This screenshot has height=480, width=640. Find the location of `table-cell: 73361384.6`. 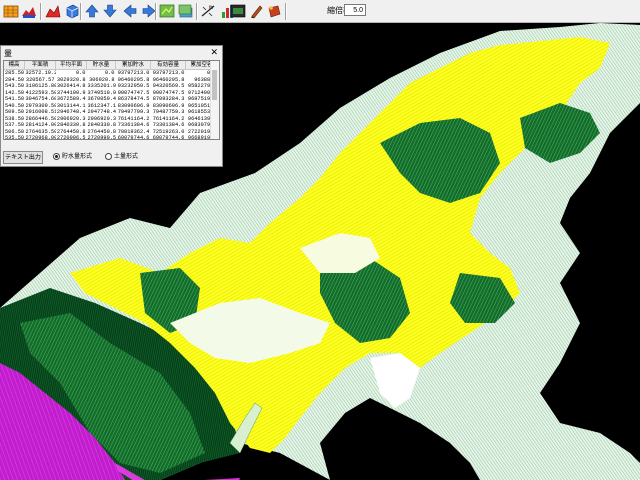

table-cell: 73361384.6 is located at coordinates (133, 125).